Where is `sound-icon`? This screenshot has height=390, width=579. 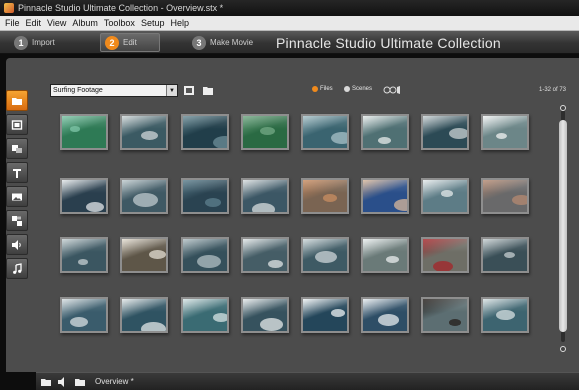
sound-icon is located at coordinates (16, 244).